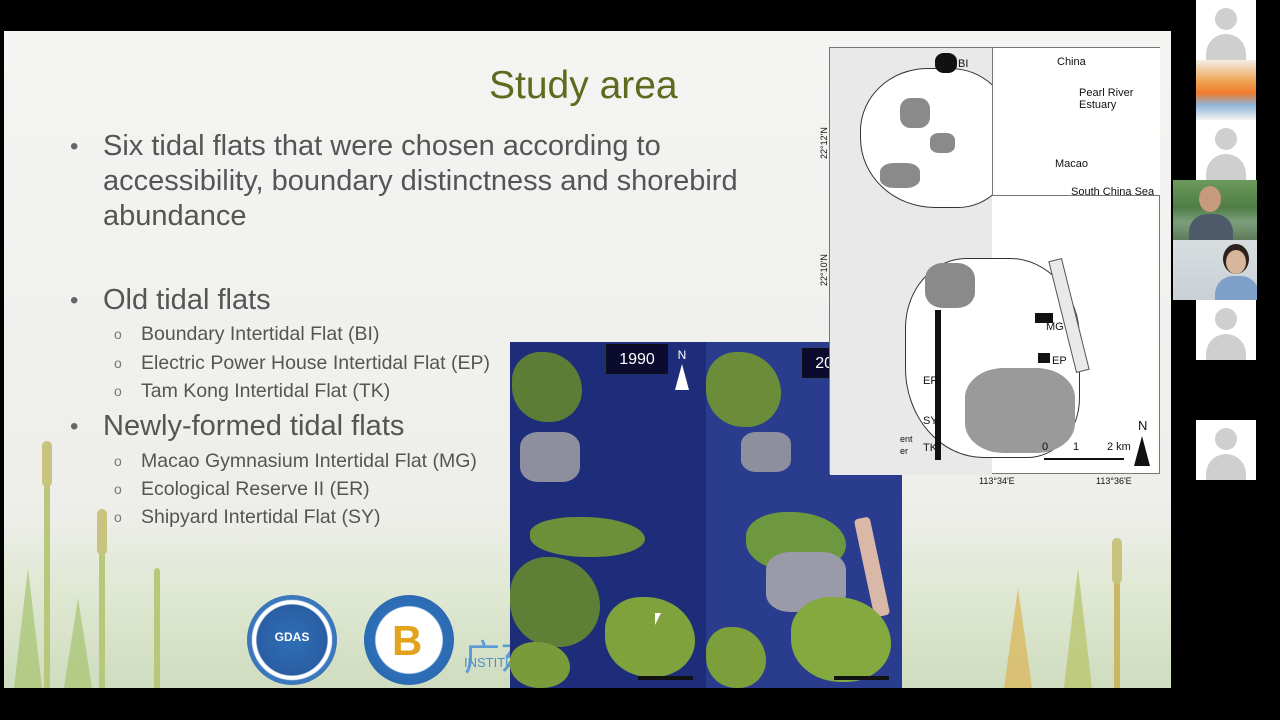 Image resolution: width=1280 pixels, height=720 pixels. What do you see at coordinates (1106, 99) in the screenshot?
I see `inset-label-estuary: Pearl River Estuary` at bounding box center [1106, 99].